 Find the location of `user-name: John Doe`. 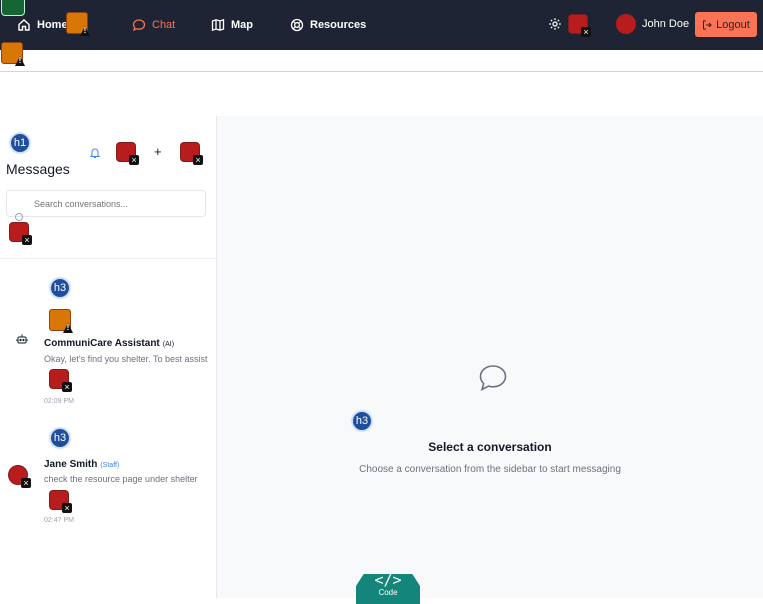

user-name: John Doe is located at coordinates (666, 24).